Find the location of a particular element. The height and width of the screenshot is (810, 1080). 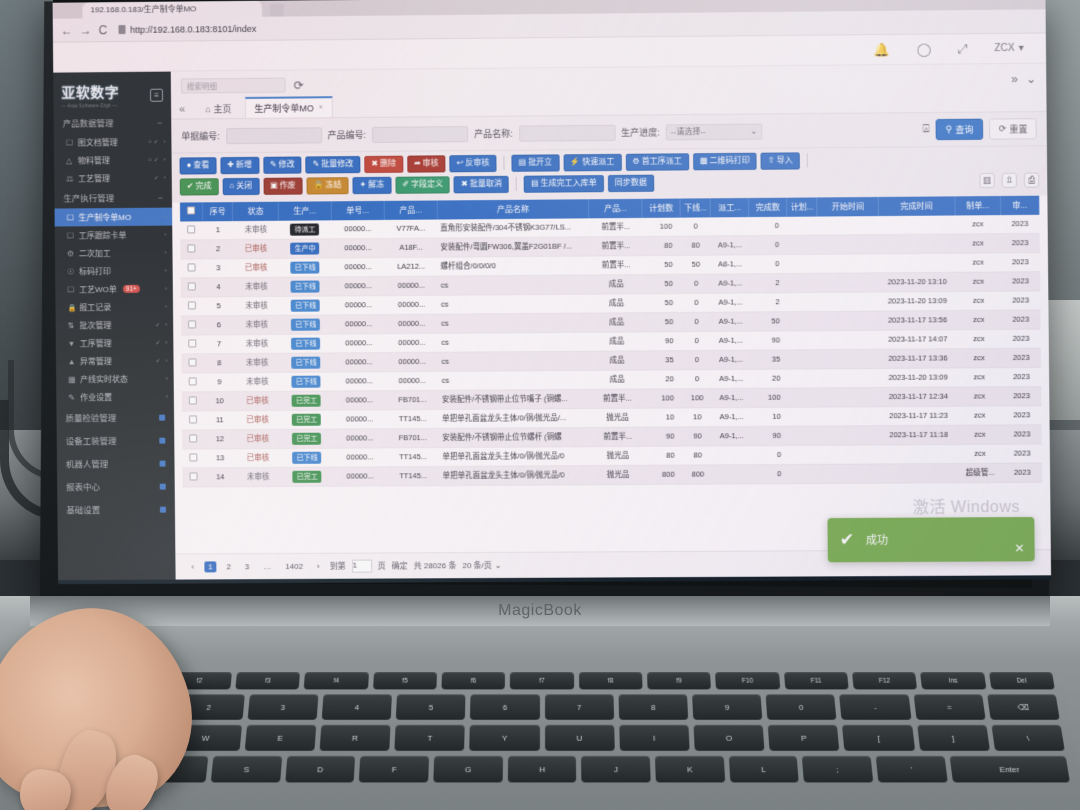

col-status: 状态 is located at coordinates (255, 211).